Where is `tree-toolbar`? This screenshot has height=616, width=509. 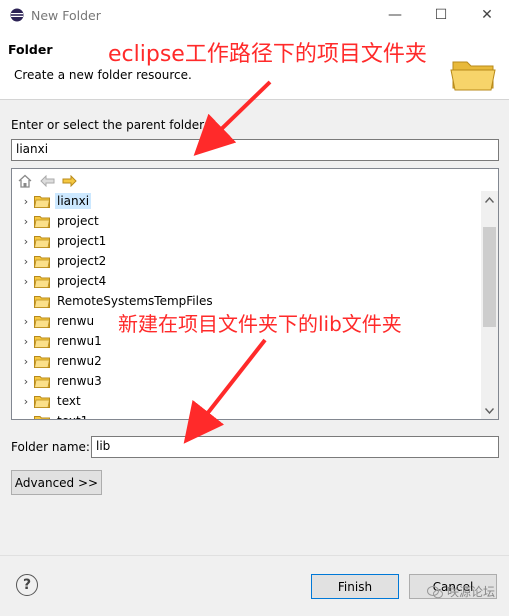
tree-toolbar is located at coordinates (47, 182).